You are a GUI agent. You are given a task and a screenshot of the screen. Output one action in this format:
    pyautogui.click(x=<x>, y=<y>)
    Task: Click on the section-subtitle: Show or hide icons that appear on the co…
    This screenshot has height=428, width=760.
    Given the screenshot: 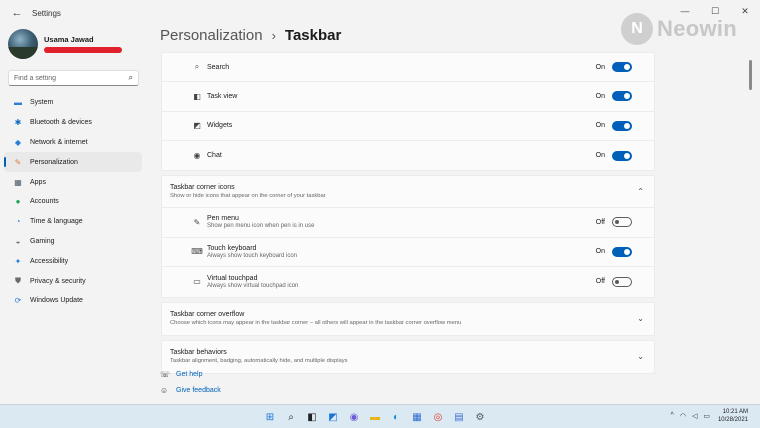 What is the action you would take?
    pyautogui.click(x=248, y=196)
    